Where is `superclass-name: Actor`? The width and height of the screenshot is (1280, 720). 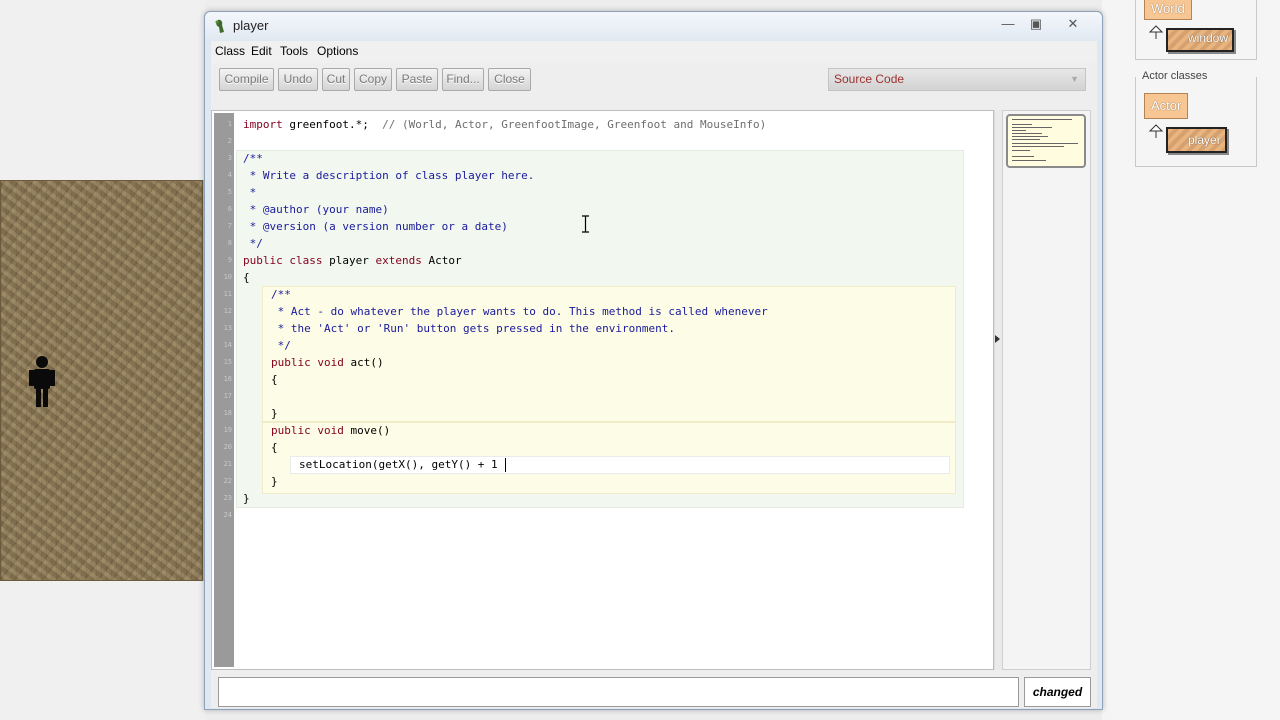 superclass-name: Actor is located at coordinates (445, 260).